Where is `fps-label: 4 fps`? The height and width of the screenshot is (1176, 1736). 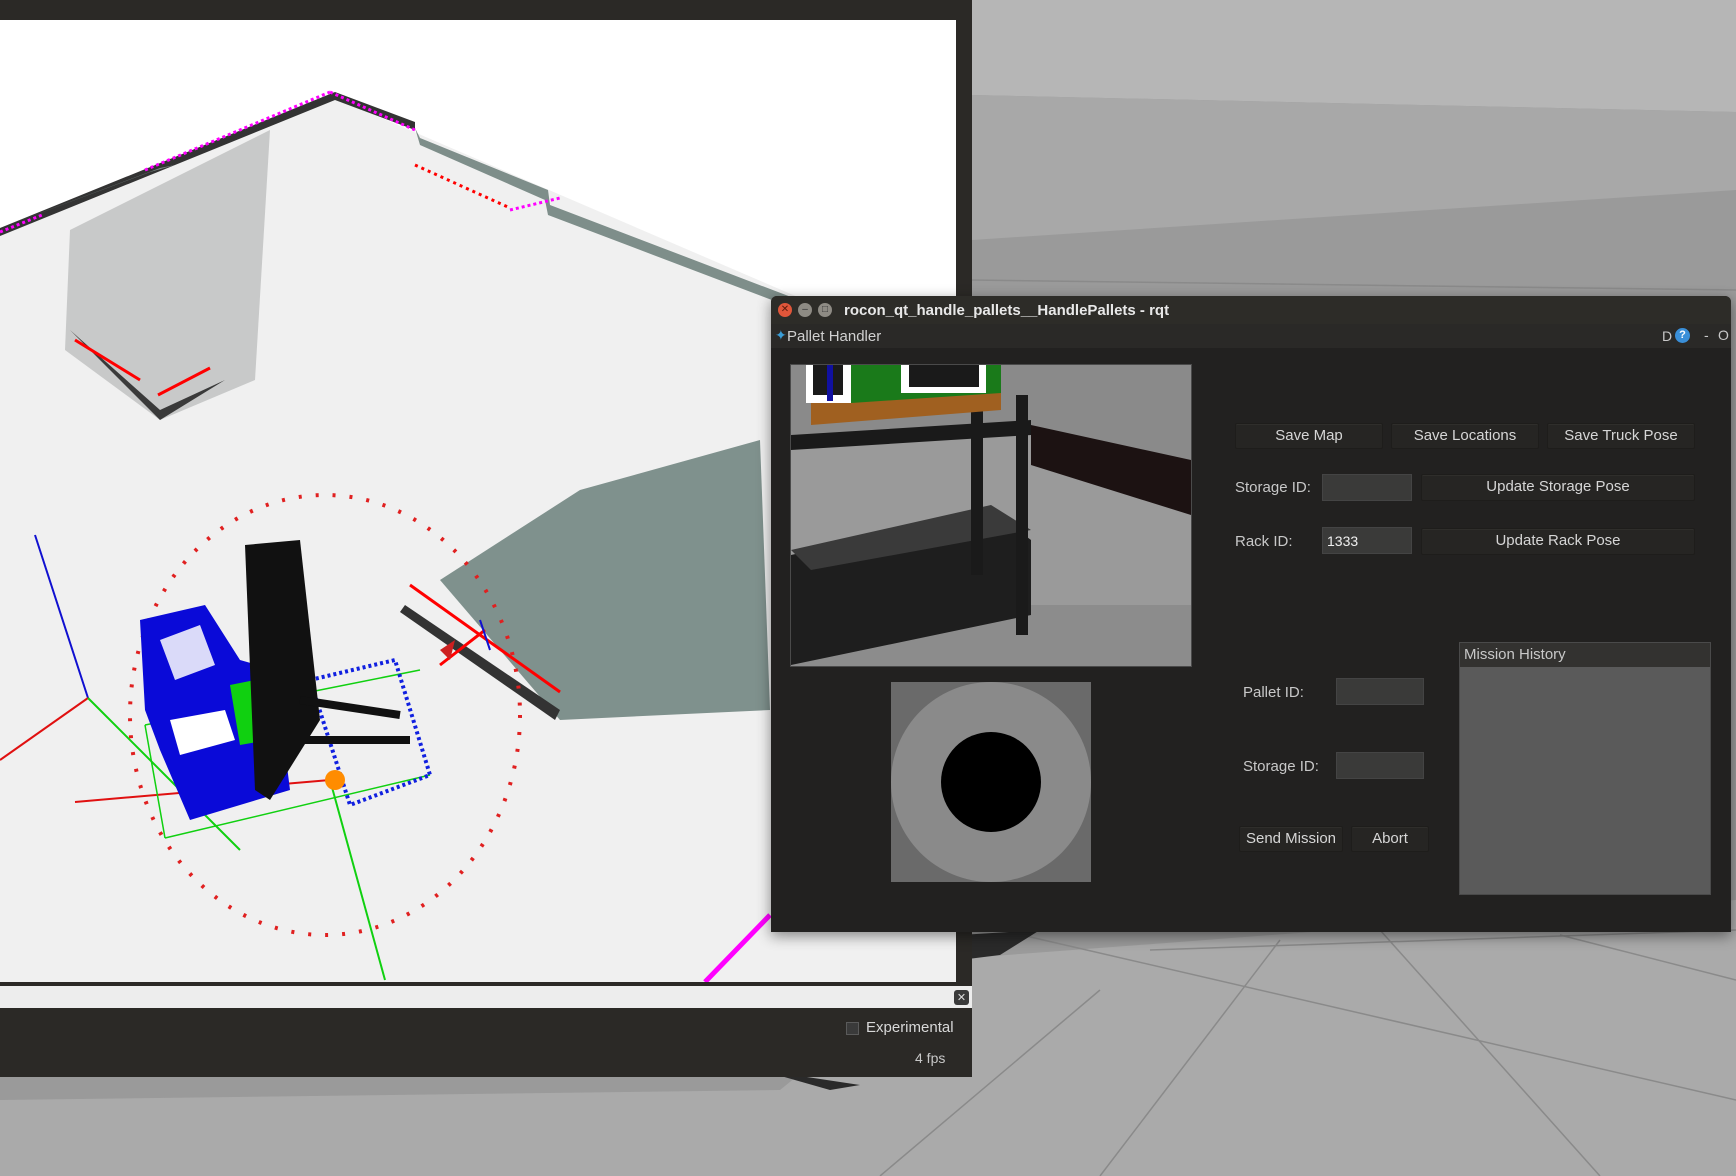
fps-label: 4 fps is located at coordinates (930, 1058).